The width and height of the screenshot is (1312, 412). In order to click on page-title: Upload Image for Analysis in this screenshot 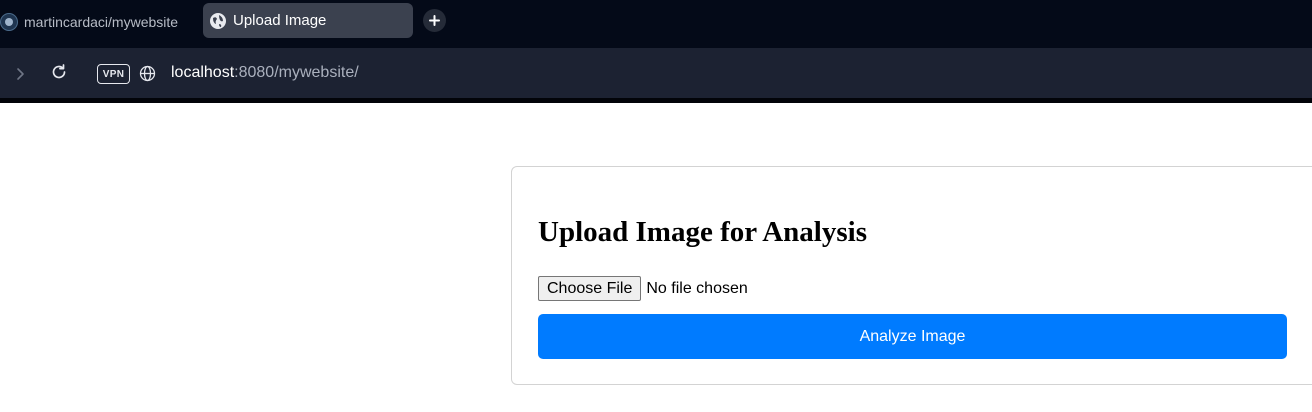, I will do `click(702, 232)`.